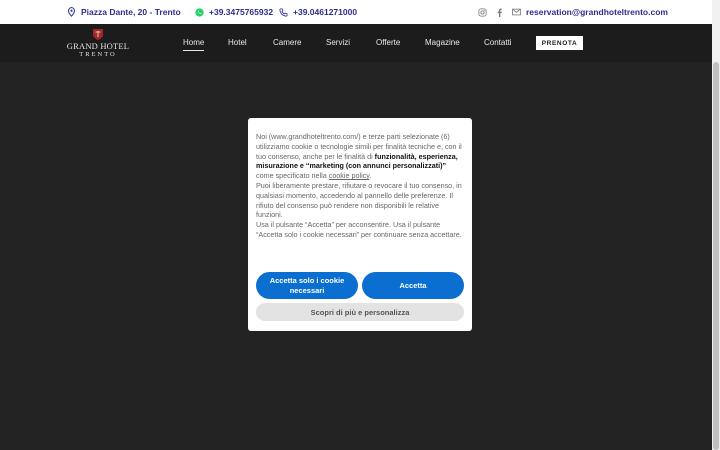  I want to click on nav-magazine: Magazine, so click(442, 42).